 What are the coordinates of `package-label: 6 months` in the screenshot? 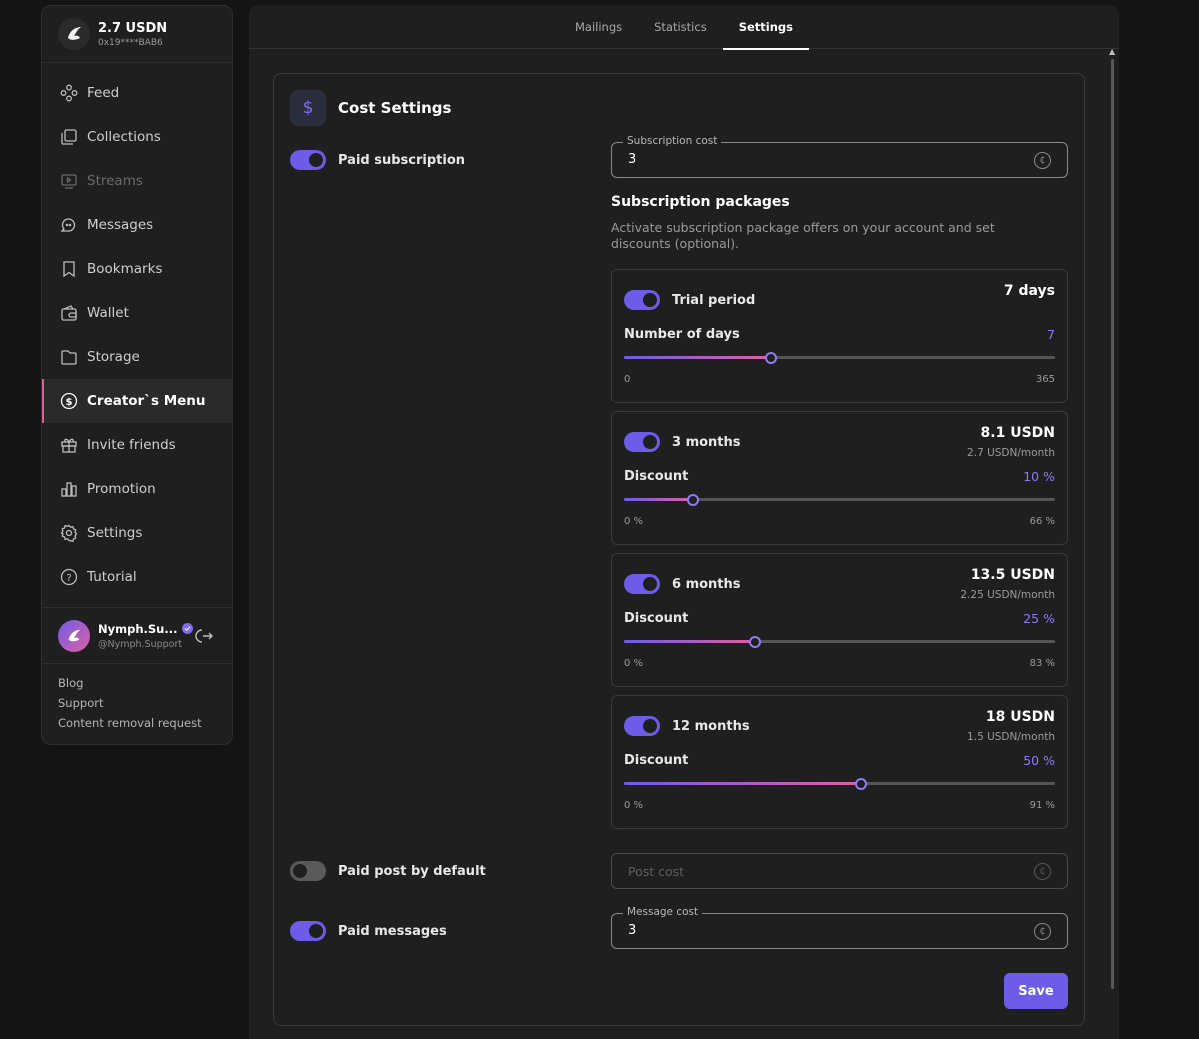 It's located at (706, 584).